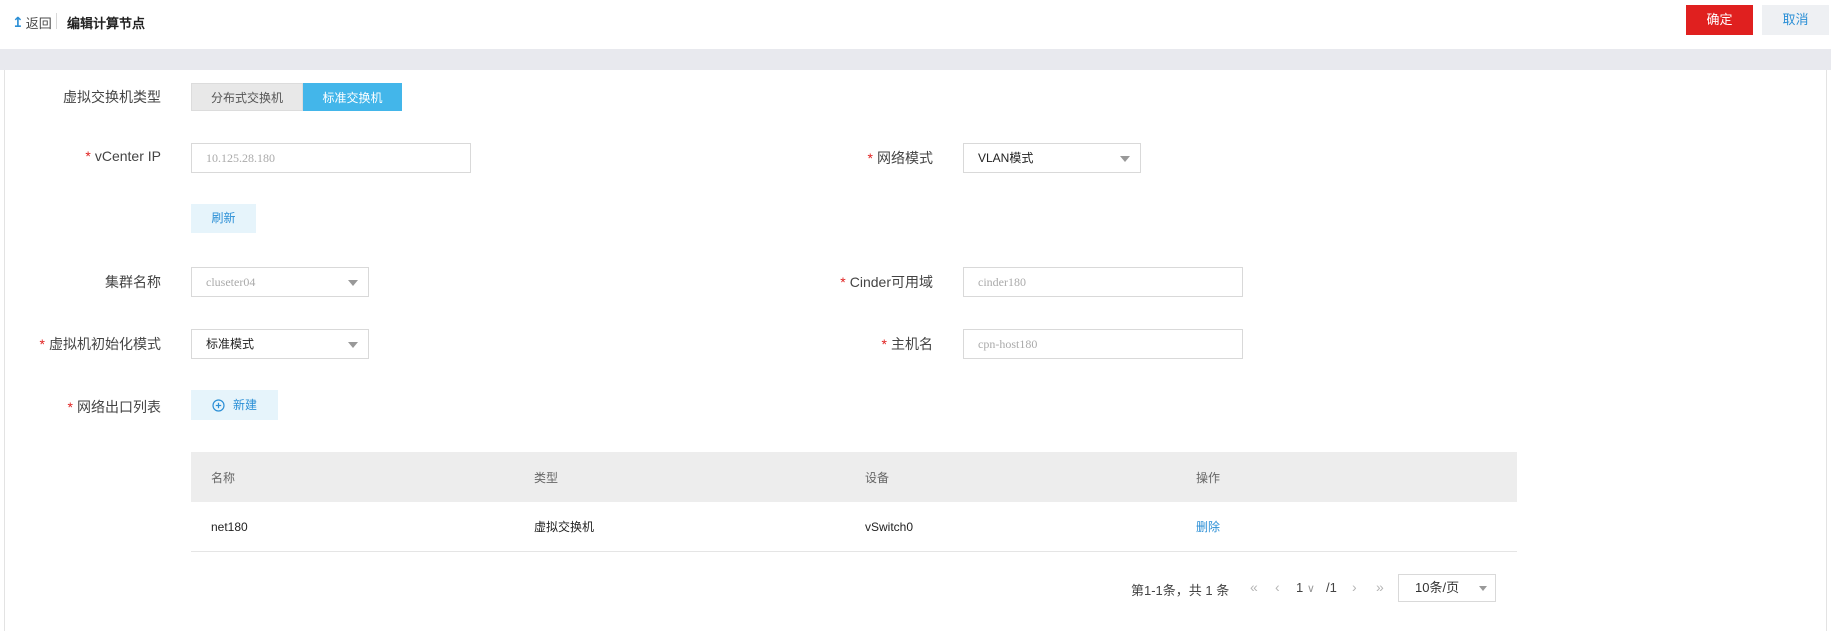  What do you see at coordinates (229, 526) in the screenshot?
I see `cell-name: net180` at bounding box center [229, 526].